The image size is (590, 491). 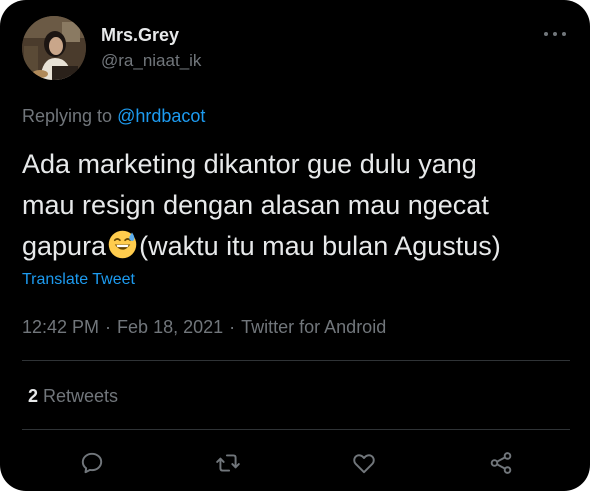 What do you see at coordinates (249, 164) in the screenshot?
I see `tweet-text-line: Ada marketing dikantor gue dulu yang` at bounding box center [249, 164].